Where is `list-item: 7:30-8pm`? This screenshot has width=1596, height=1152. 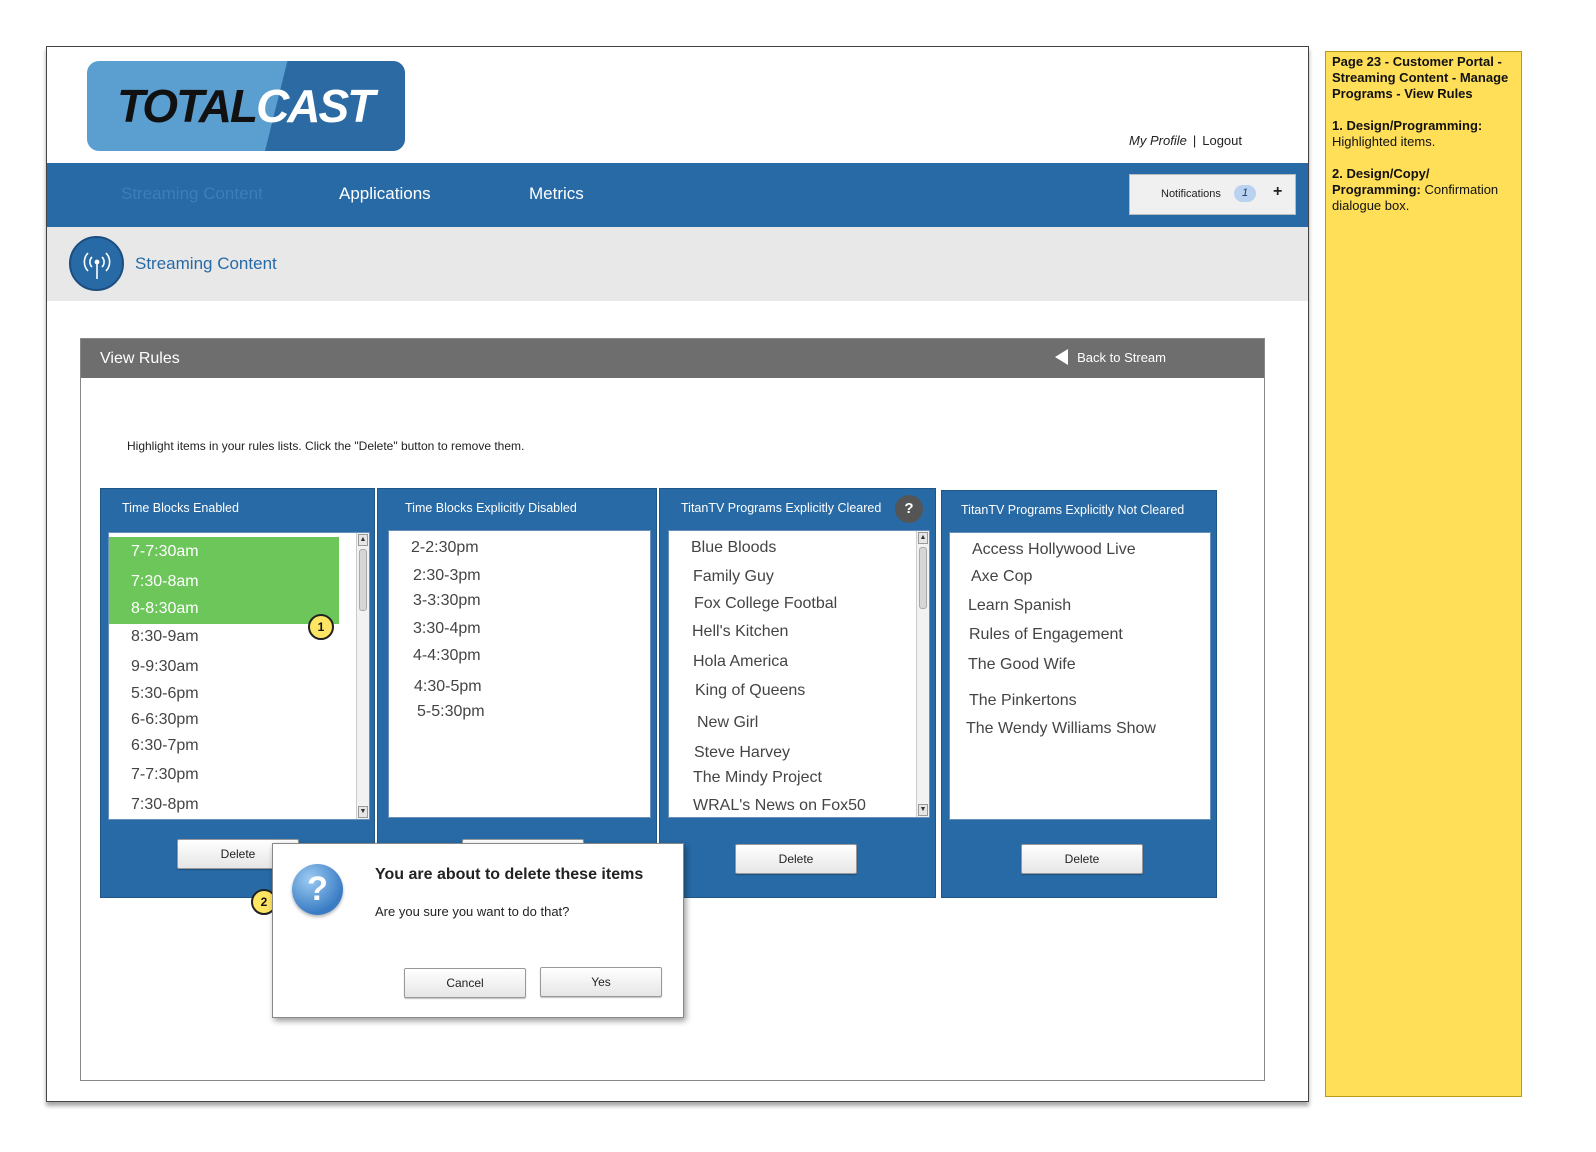 list-item: 7:30-8pm is located at coordinates (239, 804).